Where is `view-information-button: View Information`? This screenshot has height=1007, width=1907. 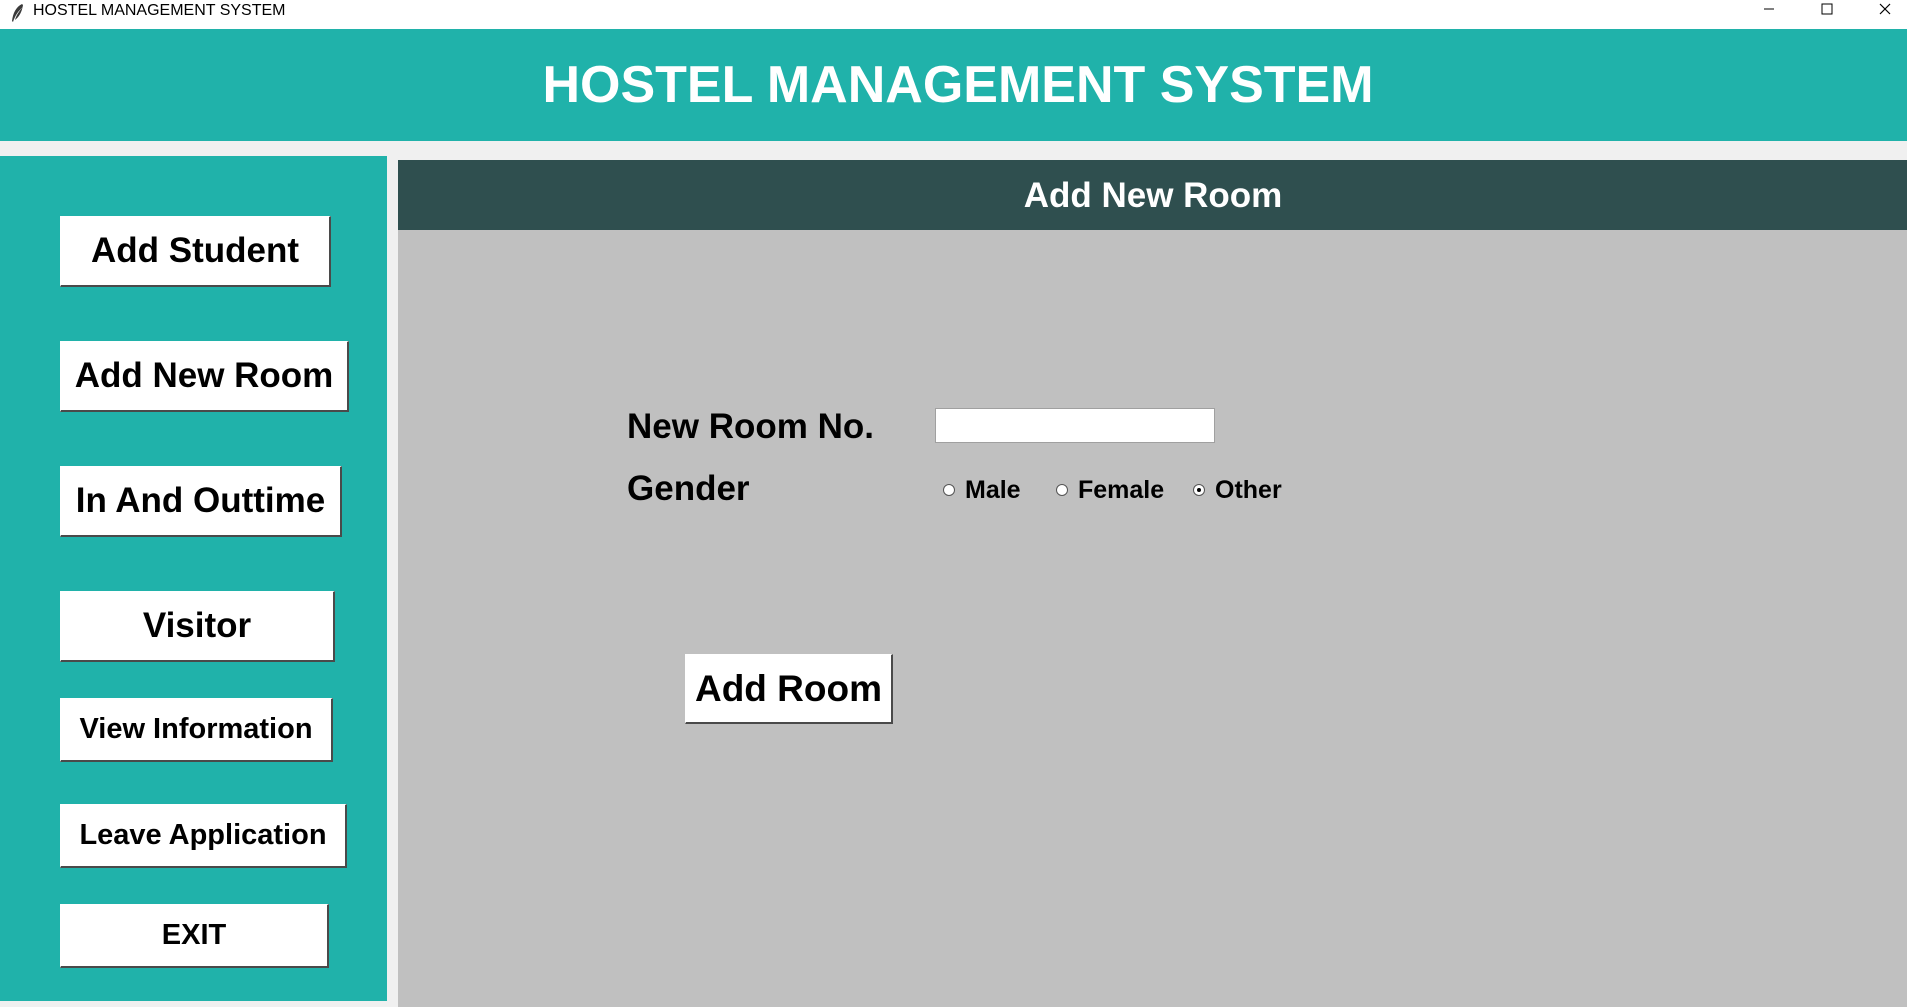
view-information-button: View Information is located at coordinates (196, 730).